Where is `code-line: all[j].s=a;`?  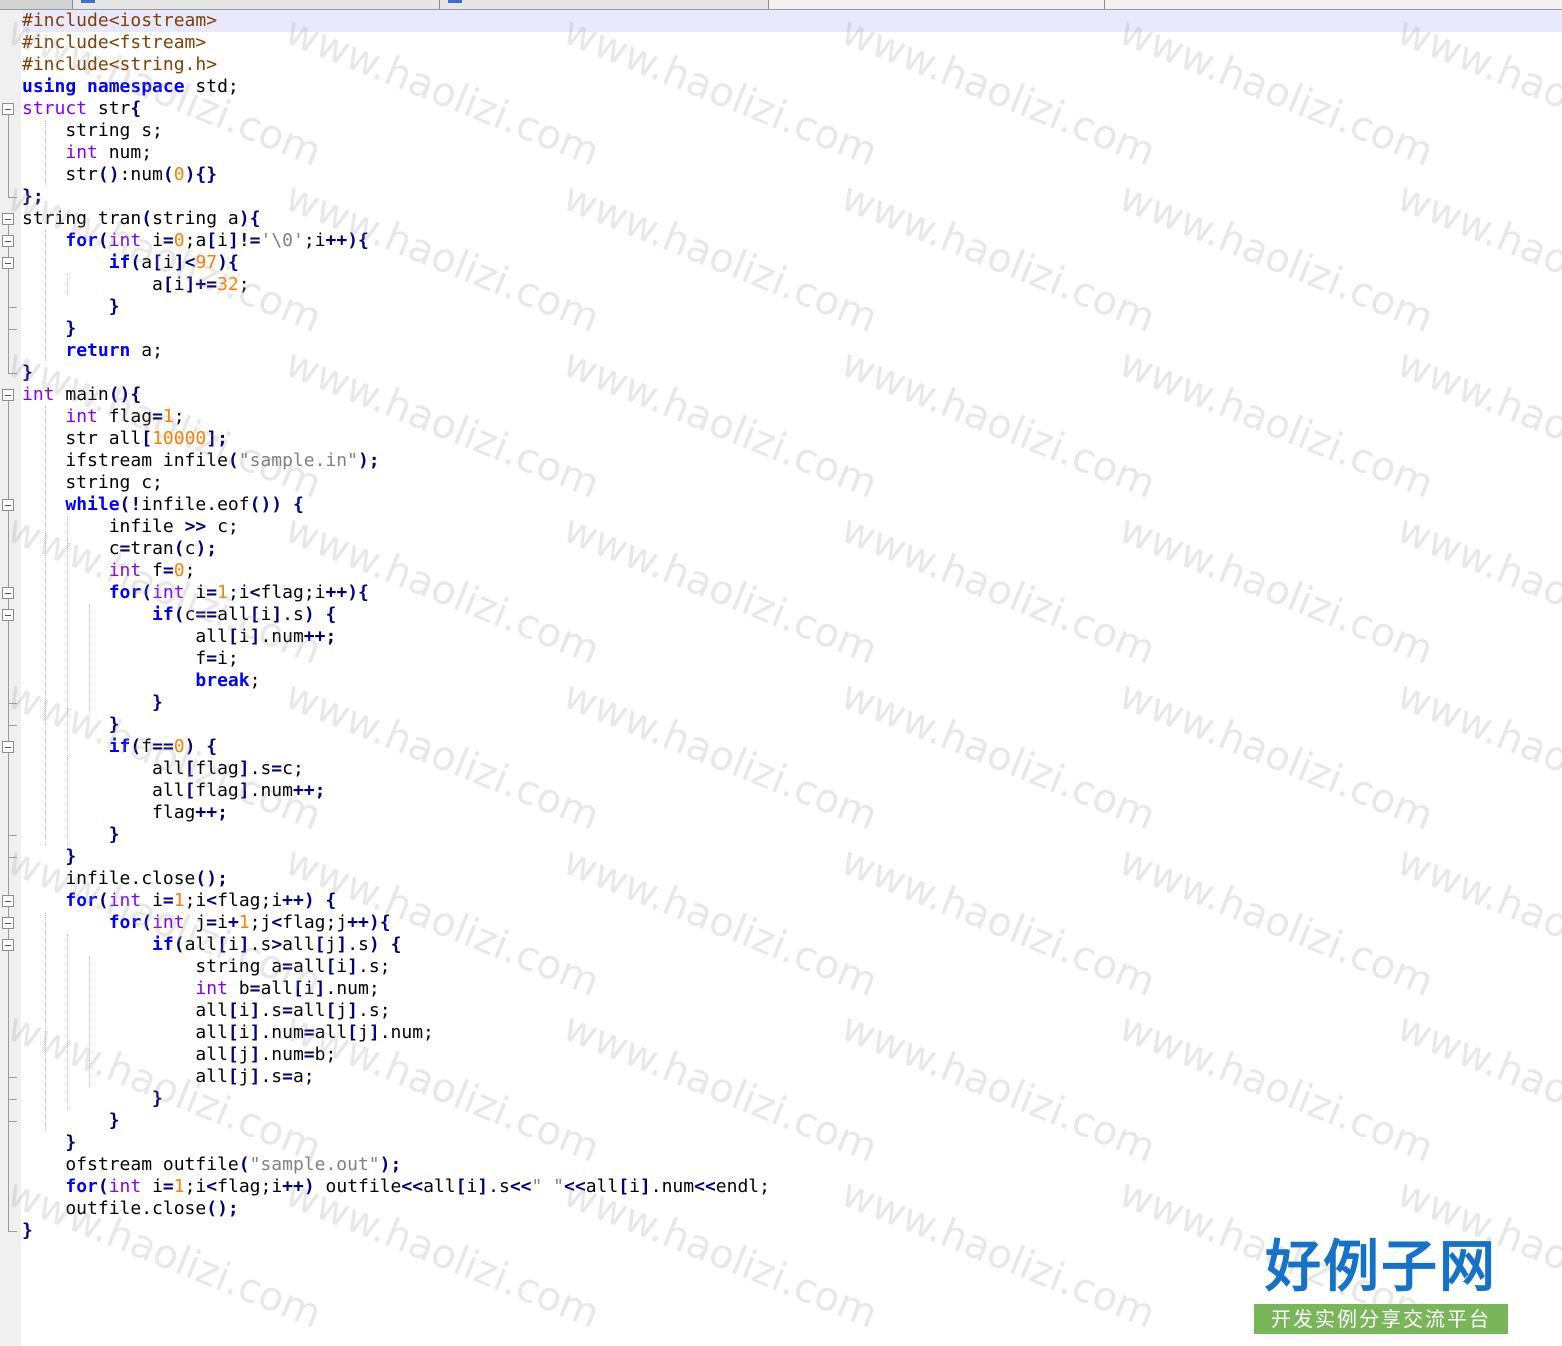
code-line: all[j].s=a; is located at coordinates (792, 1077).